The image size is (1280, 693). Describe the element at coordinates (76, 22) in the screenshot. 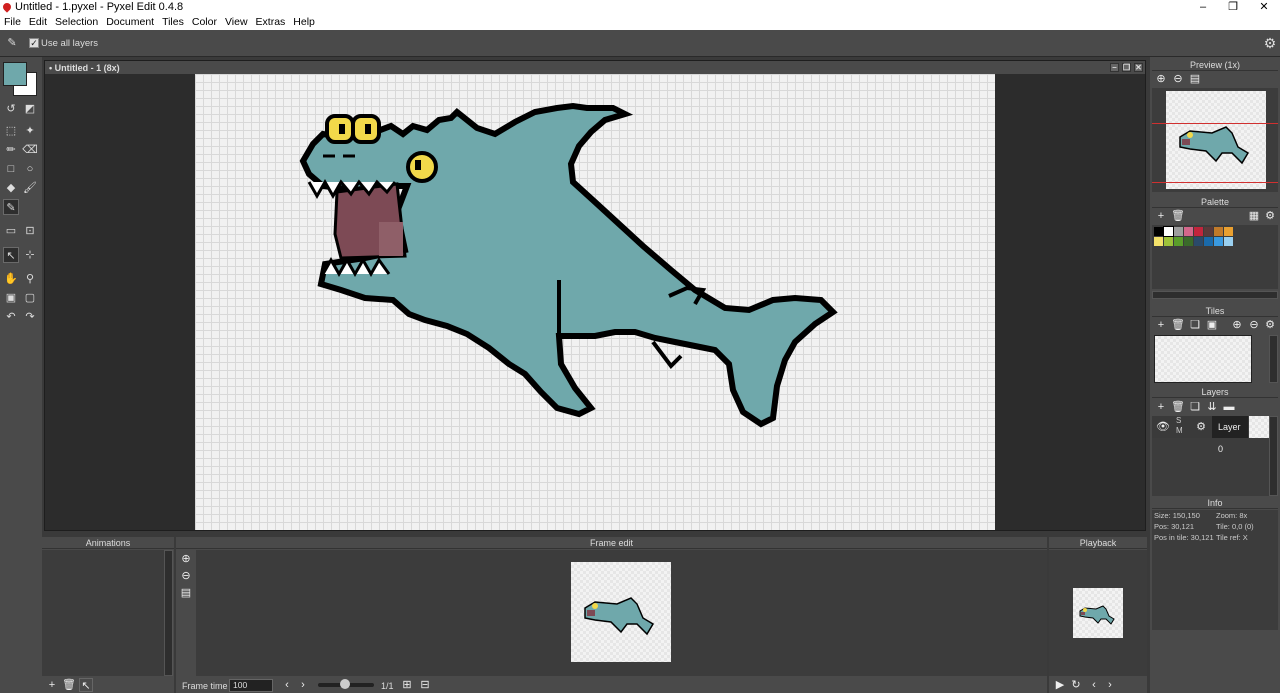

I see `menu-selection: Selection` at that location.